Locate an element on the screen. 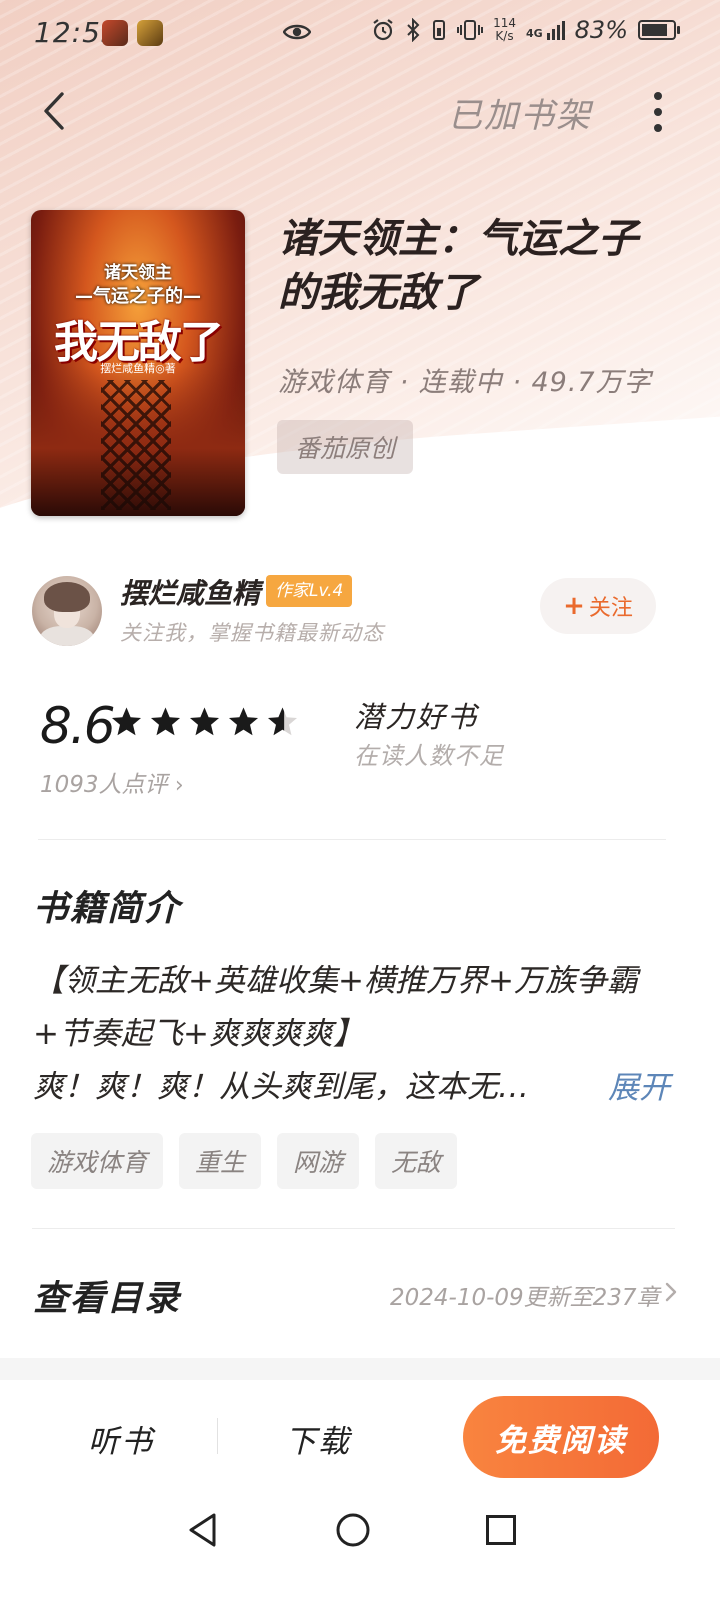  follow-label: 关注 is located at coordinates (610, 608).